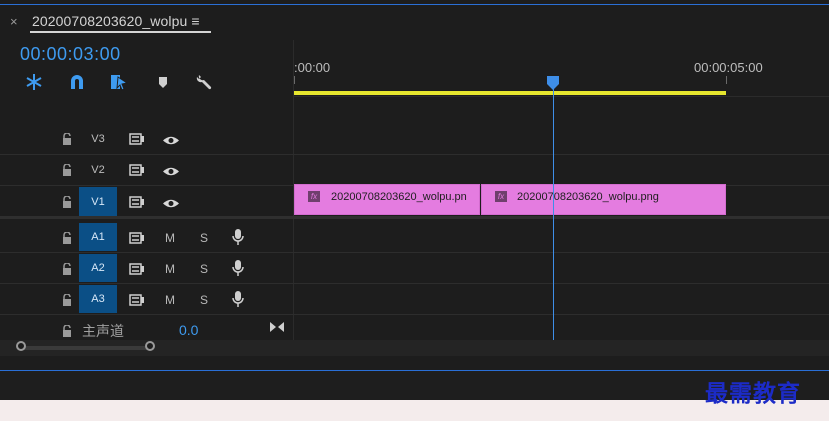 This screenshot has width=829, height=421. What do you see at coordinates (163, 82) in the screenshot?
I see `marker-icon` at bounding box center [163, 82].